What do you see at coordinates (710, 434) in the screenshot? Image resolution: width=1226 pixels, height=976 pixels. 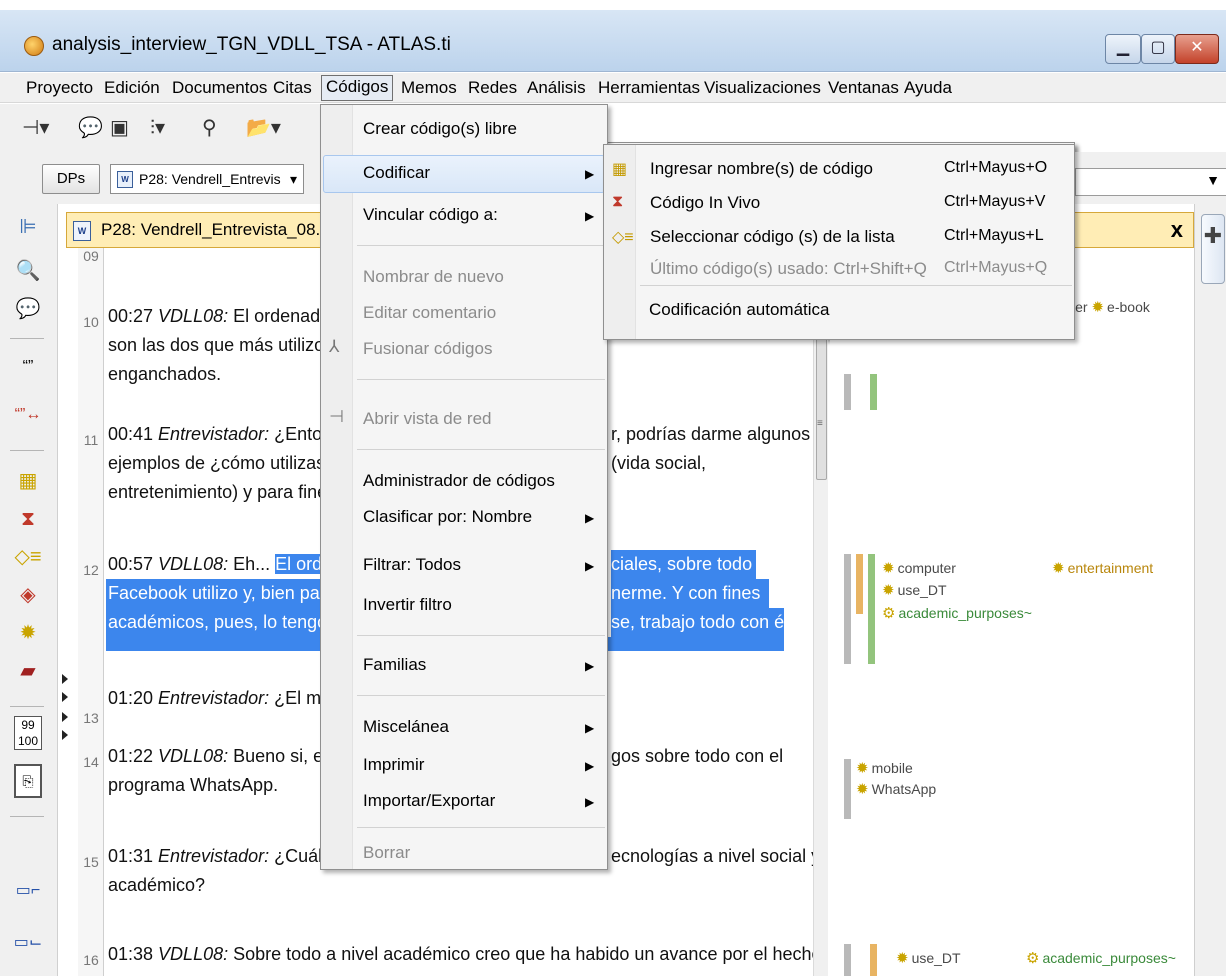 I see `text-line: r, podrías darme algunos` at bounding box center [710, 434].